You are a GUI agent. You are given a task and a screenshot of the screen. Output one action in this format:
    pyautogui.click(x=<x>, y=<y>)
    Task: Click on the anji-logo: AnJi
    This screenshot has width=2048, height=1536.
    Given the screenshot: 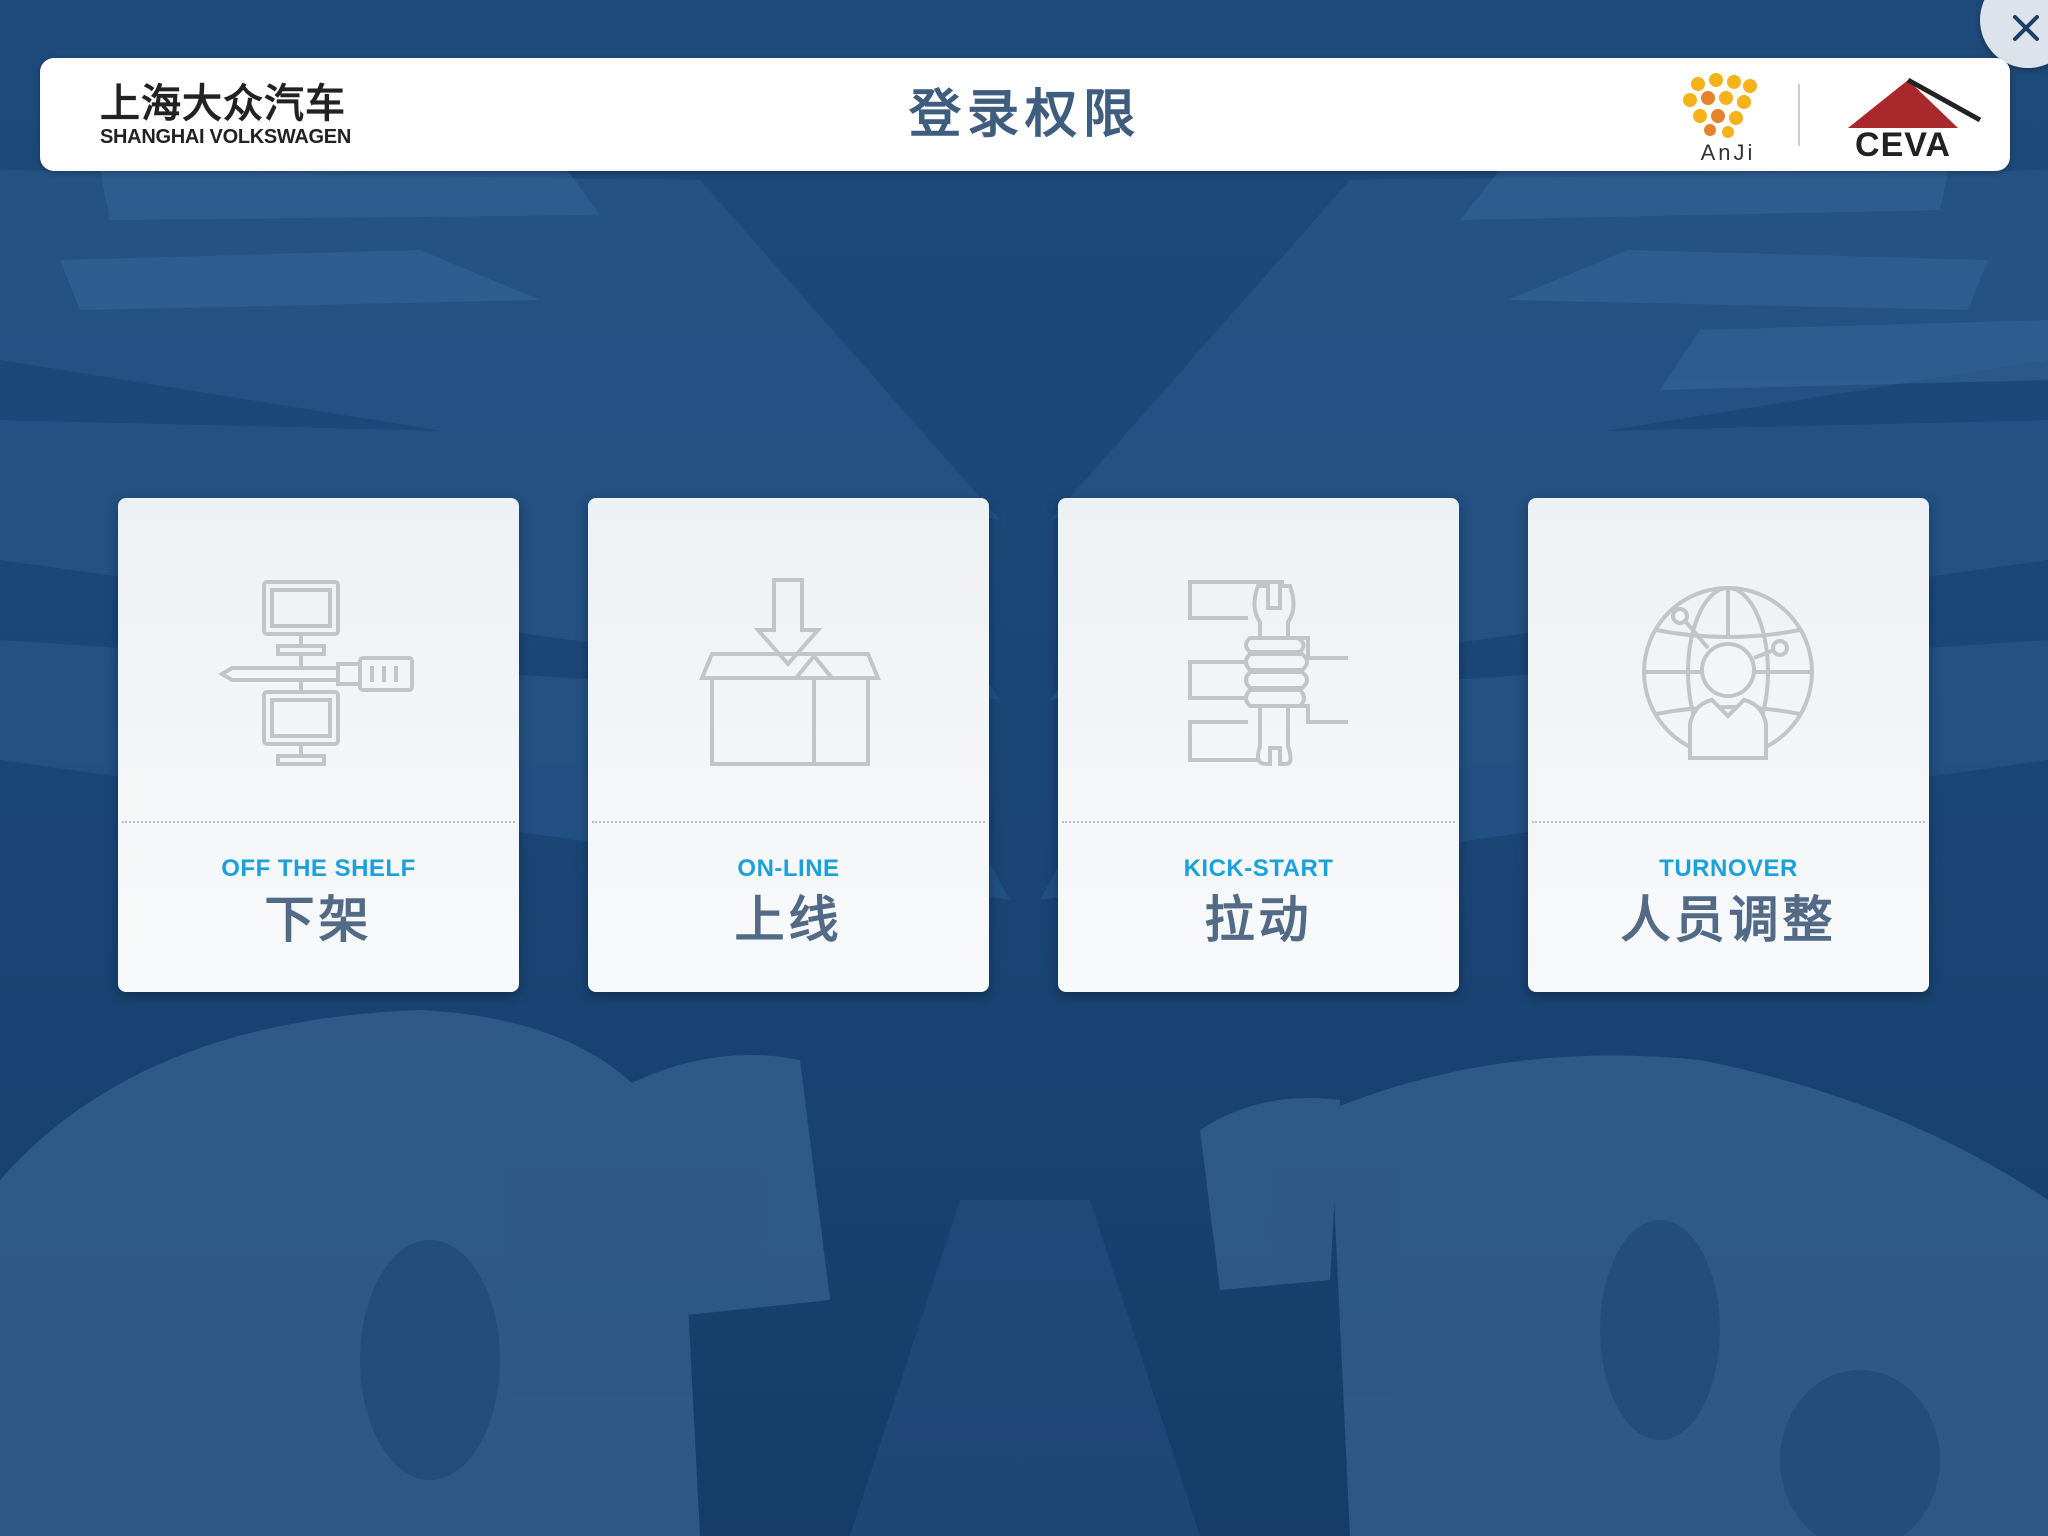 What is the action you would take?
    pyautogui.click(x=1728, y=118)
    